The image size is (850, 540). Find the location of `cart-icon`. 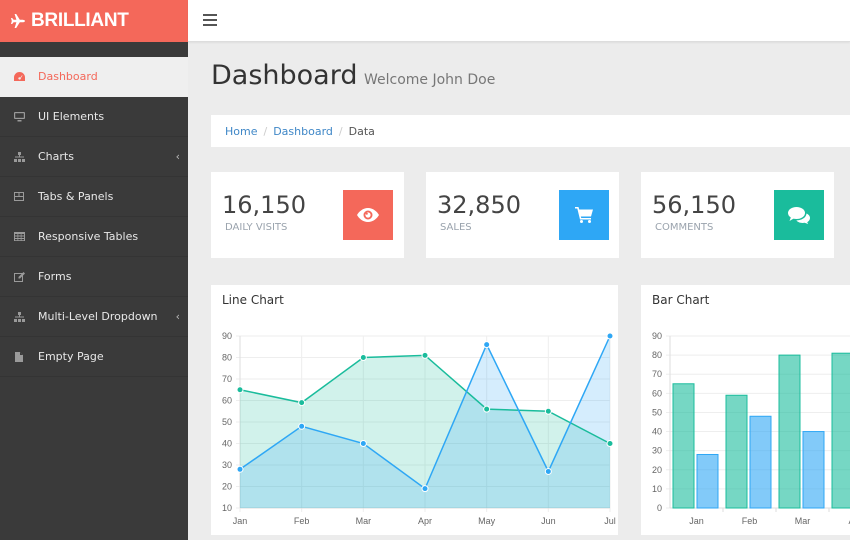

cart-icon is located at coordinates (584, 215).